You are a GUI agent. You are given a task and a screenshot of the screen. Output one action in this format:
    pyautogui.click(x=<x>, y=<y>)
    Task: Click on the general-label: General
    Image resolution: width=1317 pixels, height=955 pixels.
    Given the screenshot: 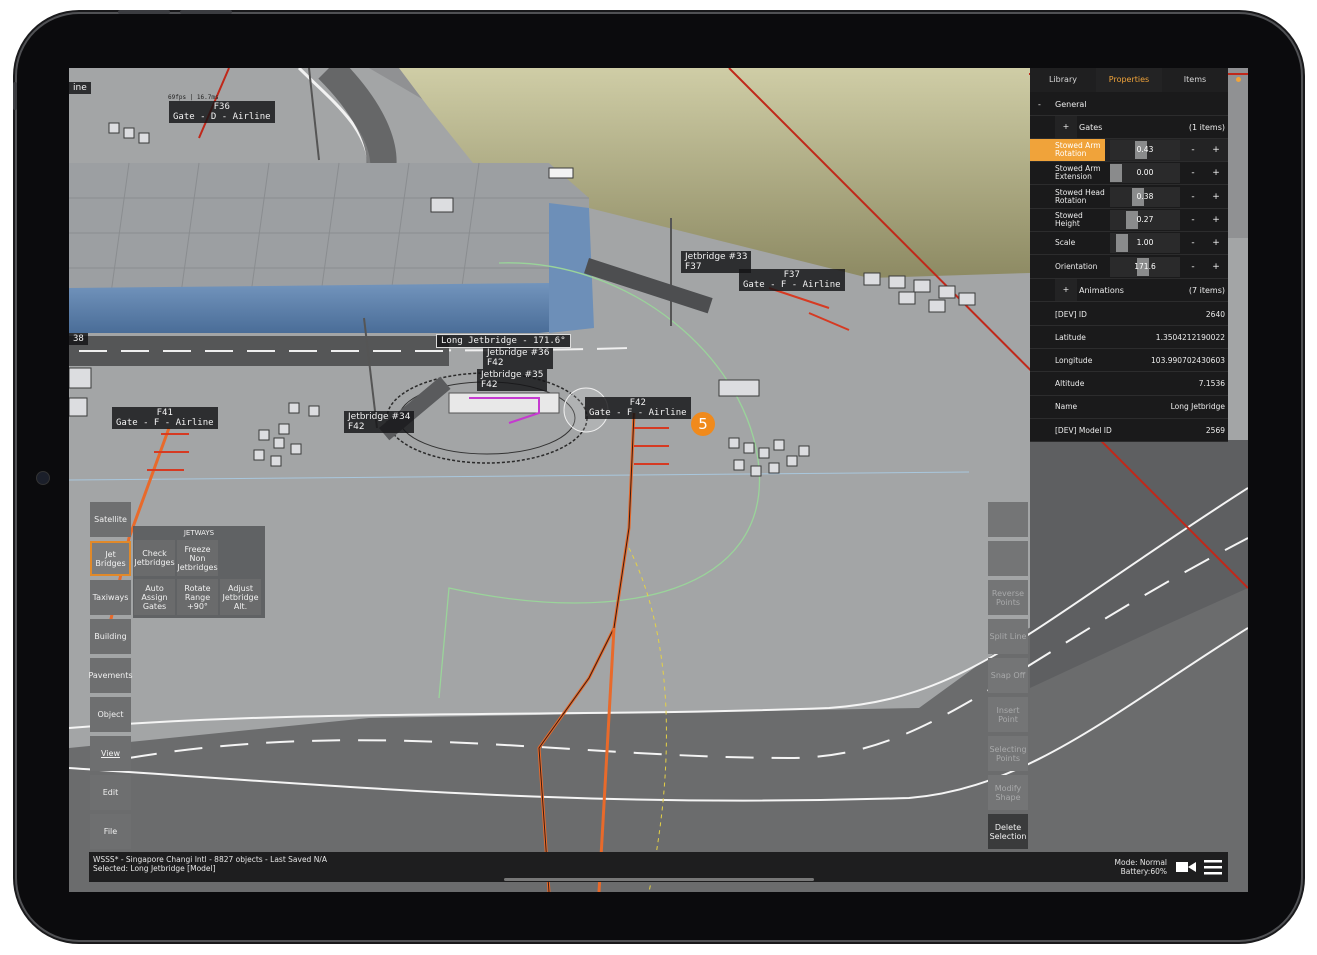 What is the action you would take?
    pyautogui.click(x=1071, y=104)
    